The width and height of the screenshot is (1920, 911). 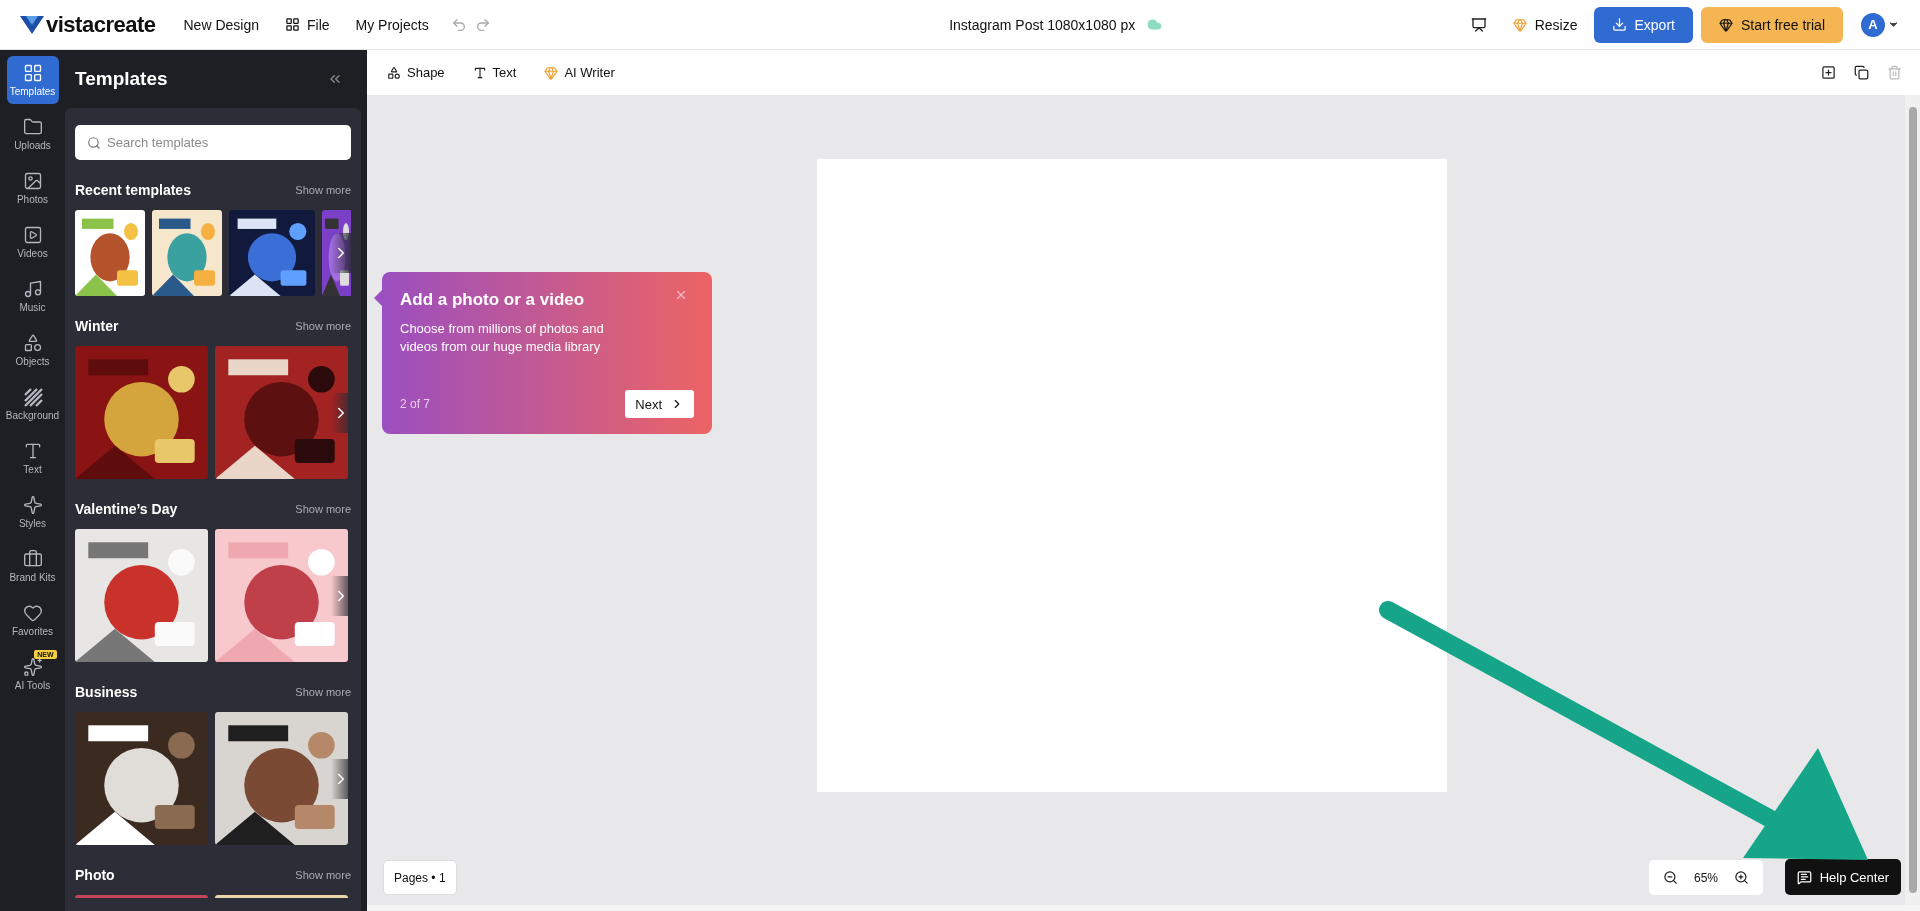 I want to click on menu-button: New Design, so click(x=221, y=24).